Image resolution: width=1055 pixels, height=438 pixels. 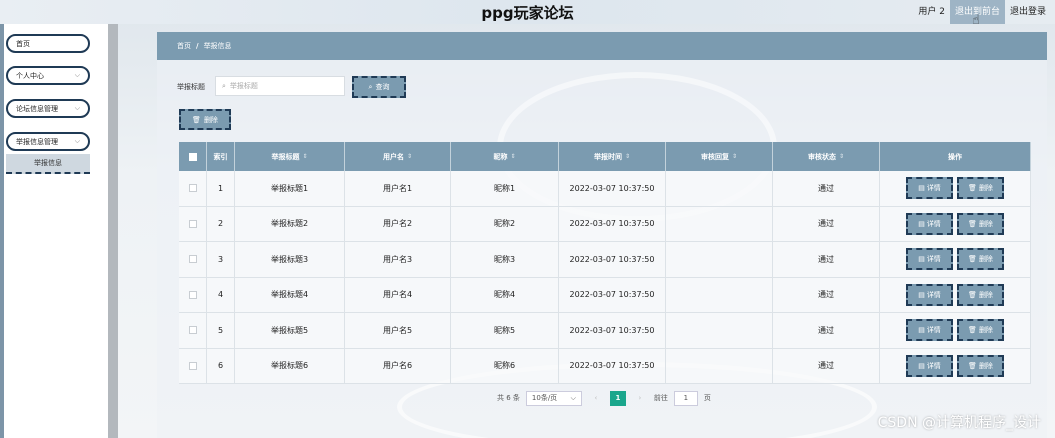 I want to click on page-size-select: 10条/页 ⌵, so click(x=553, y=398).